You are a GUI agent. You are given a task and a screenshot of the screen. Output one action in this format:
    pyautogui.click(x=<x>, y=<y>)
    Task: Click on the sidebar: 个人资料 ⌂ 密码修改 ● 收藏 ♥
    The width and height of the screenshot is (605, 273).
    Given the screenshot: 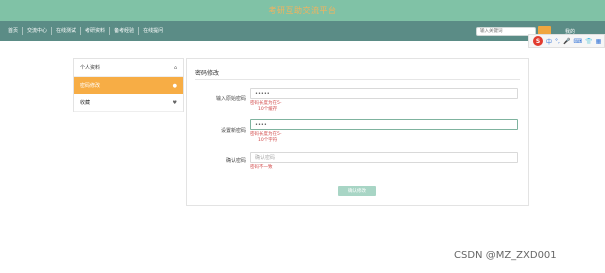 What is the action you would take?
    pyautogui.click(x=128, y=85)
    